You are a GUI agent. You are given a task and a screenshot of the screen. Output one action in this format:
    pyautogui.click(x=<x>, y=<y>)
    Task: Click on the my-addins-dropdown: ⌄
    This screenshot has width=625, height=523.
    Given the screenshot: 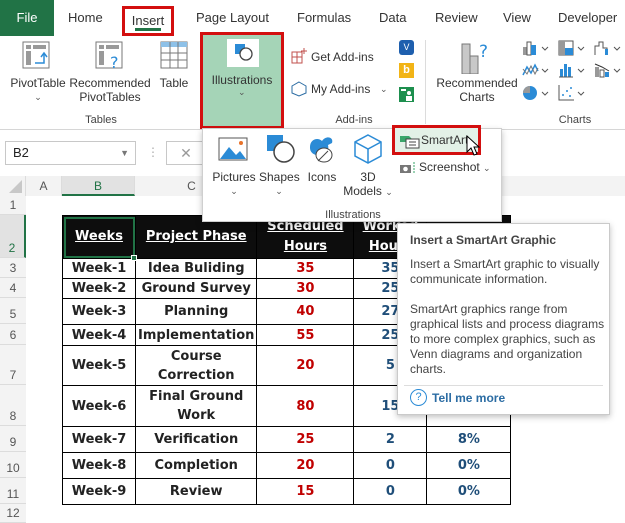 What is the action you would take?
    pyautogui.click(x=384, y=89)
    